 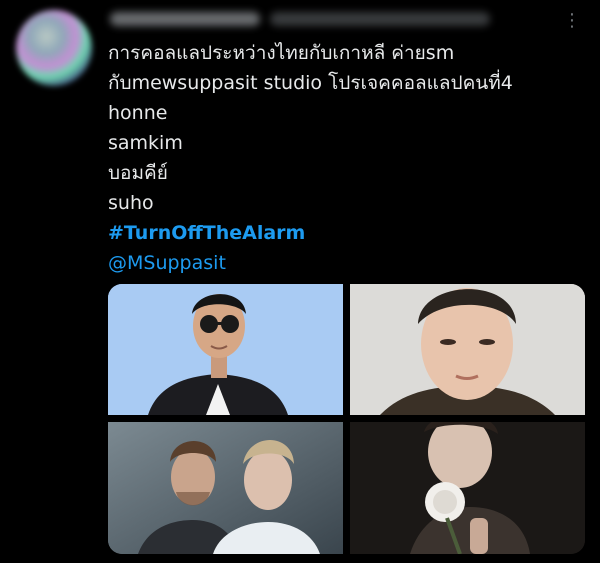 I want to click on author-name-blurred, so click(x=185, y=19).